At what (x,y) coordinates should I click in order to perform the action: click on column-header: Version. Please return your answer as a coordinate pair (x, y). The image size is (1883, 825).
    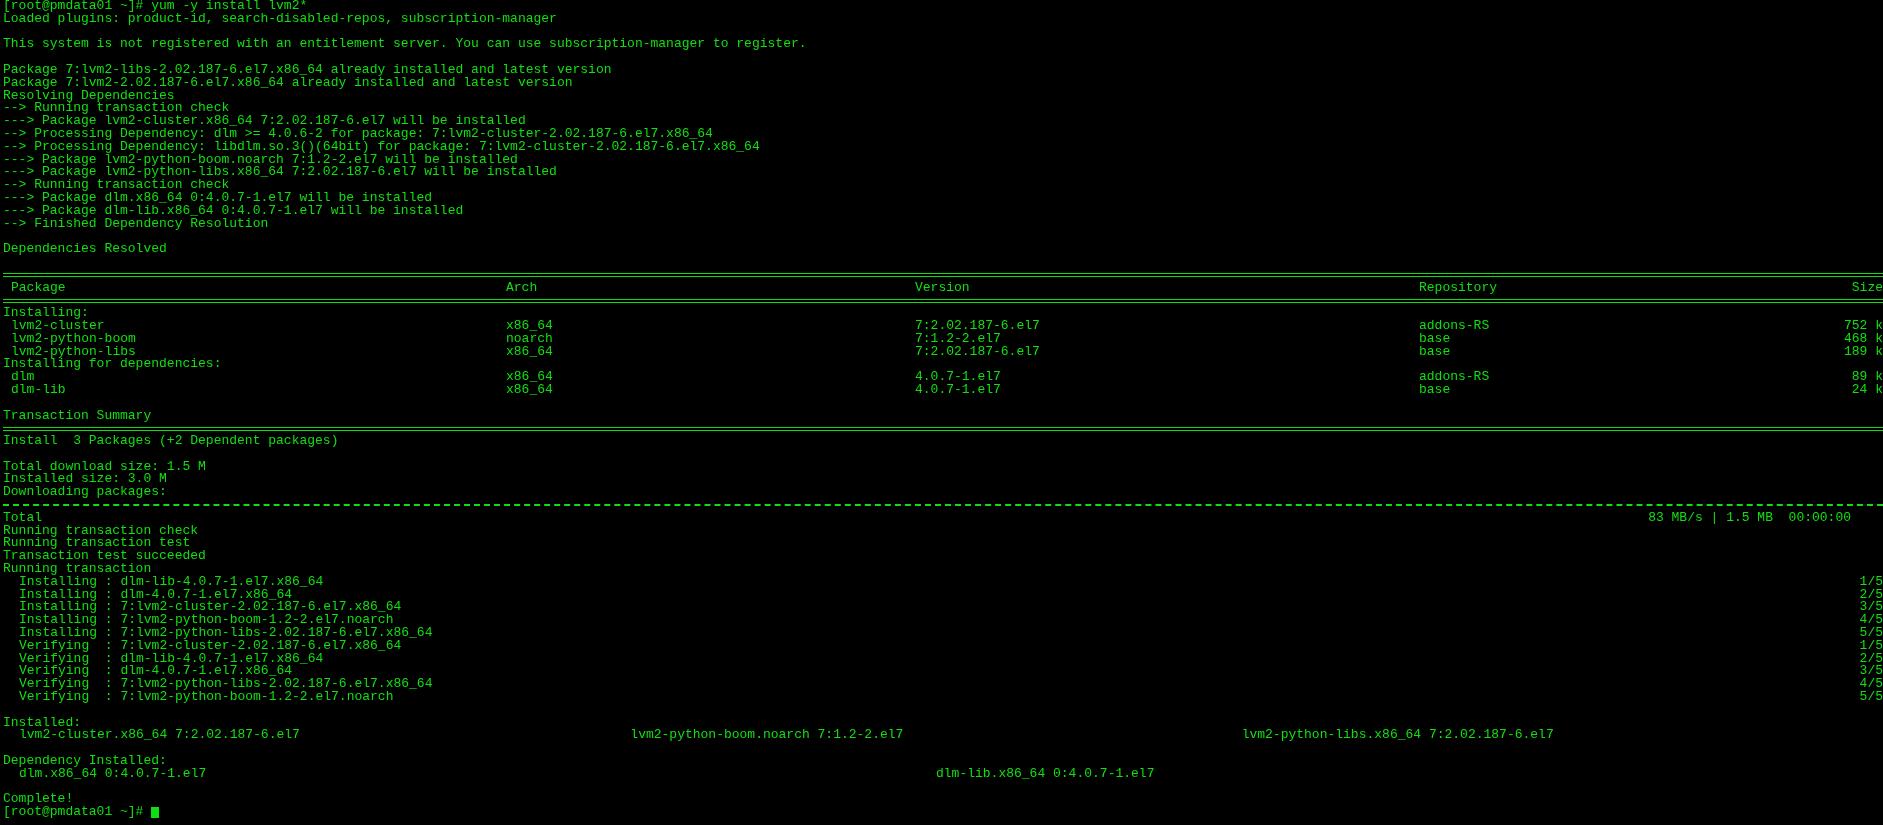
    Looking at the image, I should click on (943, 288).